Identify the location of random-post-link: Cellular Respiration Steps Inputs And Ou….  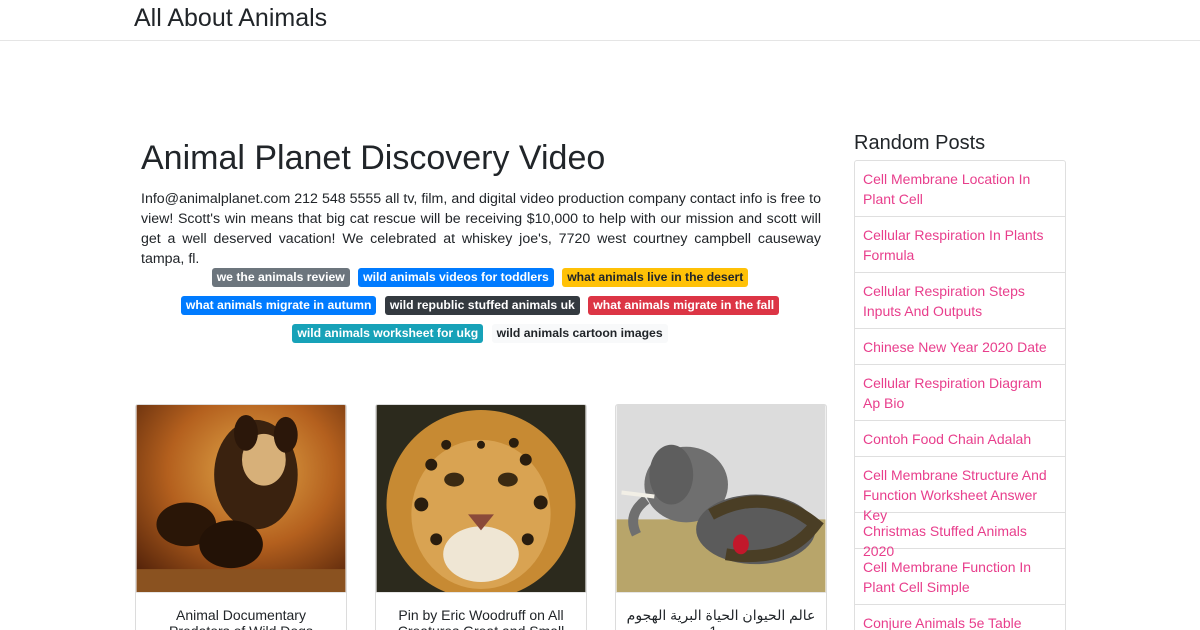
(960, 300).